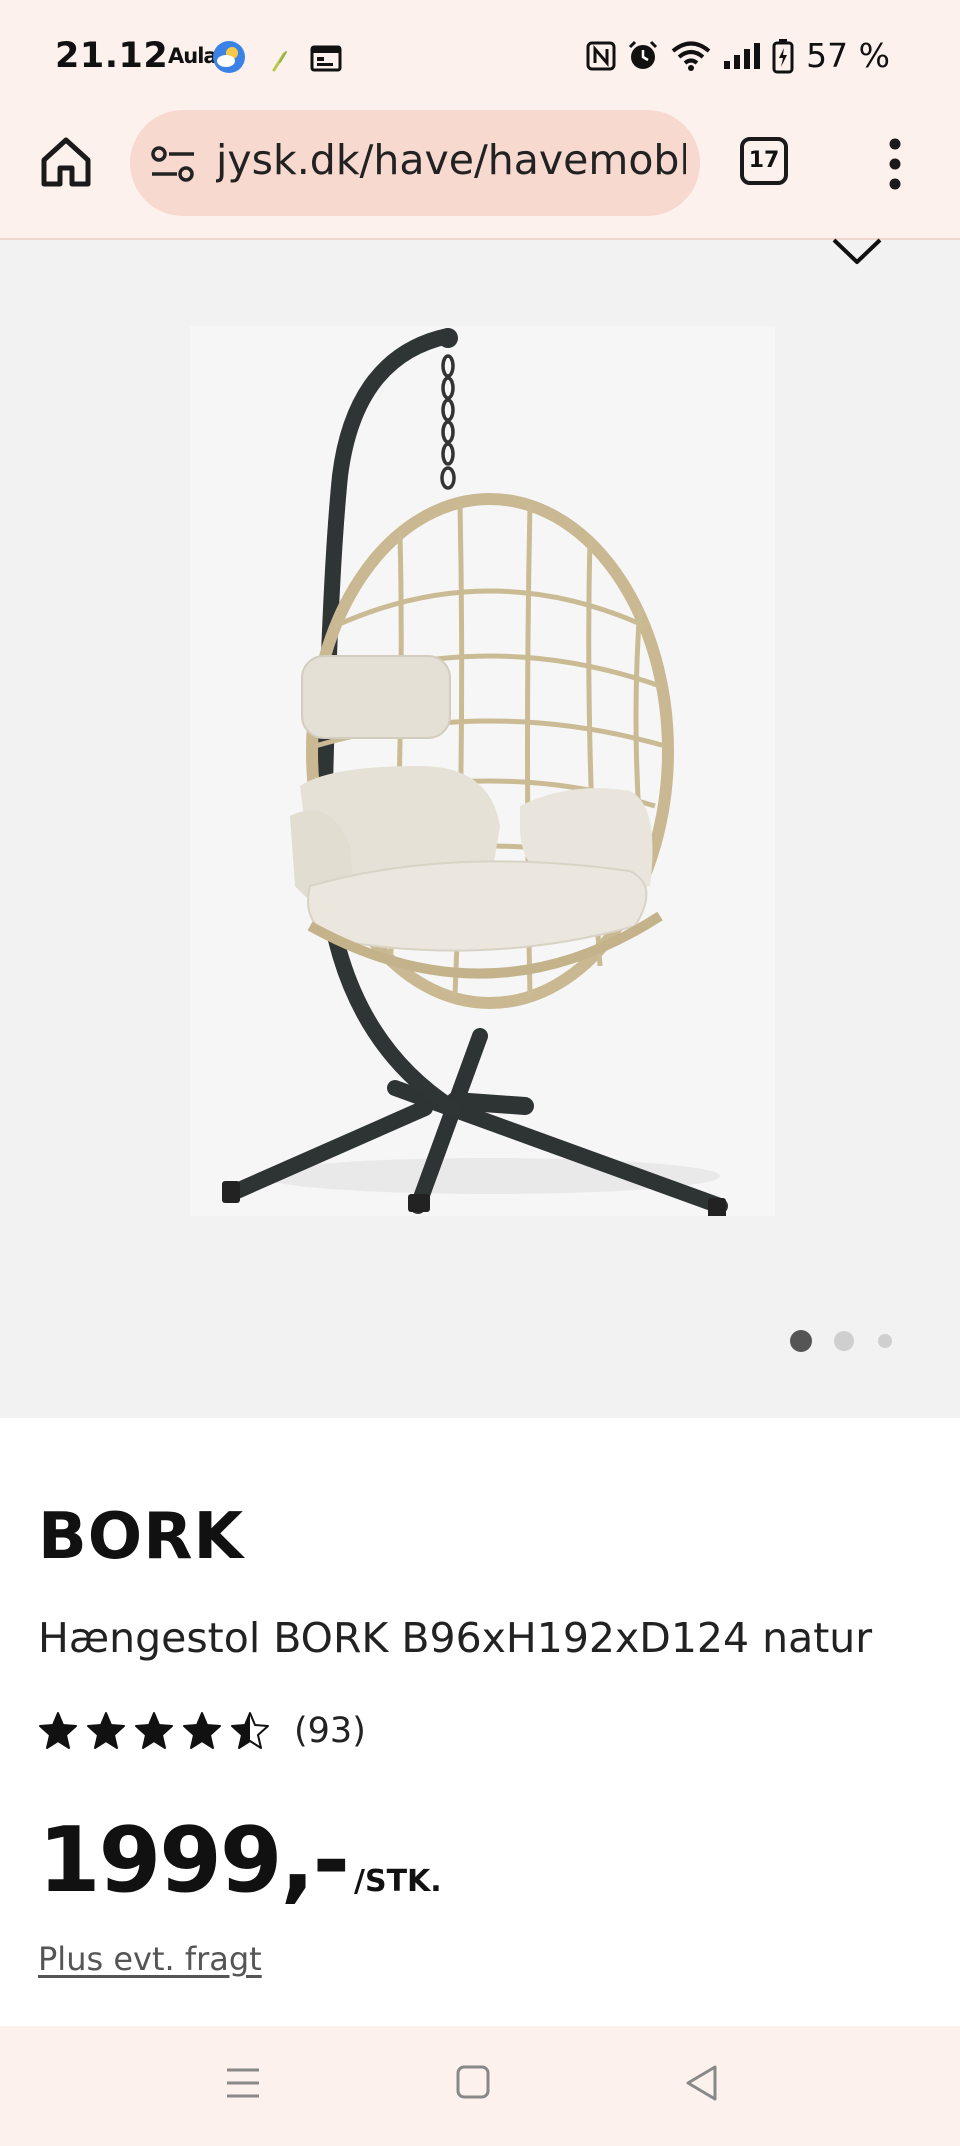  What do you see at coordinates (783, 55) in the screenshot?
I see `battery-charging-icon` at bounding box center [783, 55].